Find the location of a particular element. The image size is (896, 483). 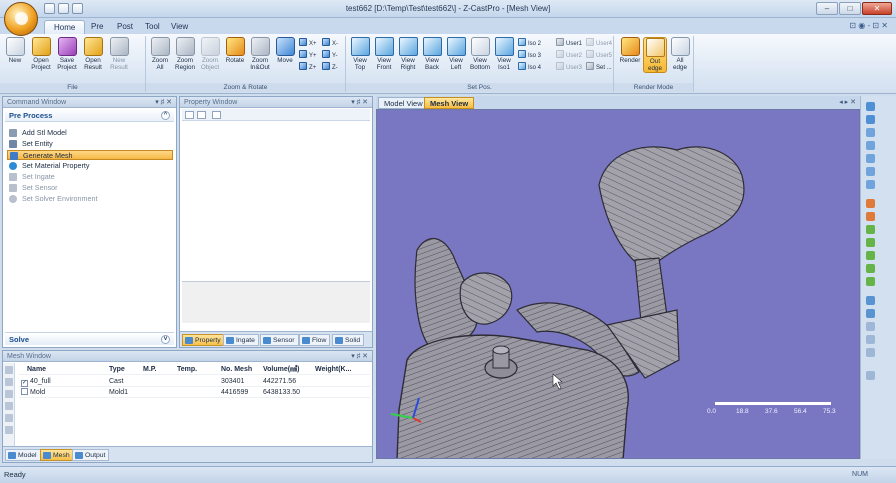

view-back-button: View Back is located at coordinates (432, 54).